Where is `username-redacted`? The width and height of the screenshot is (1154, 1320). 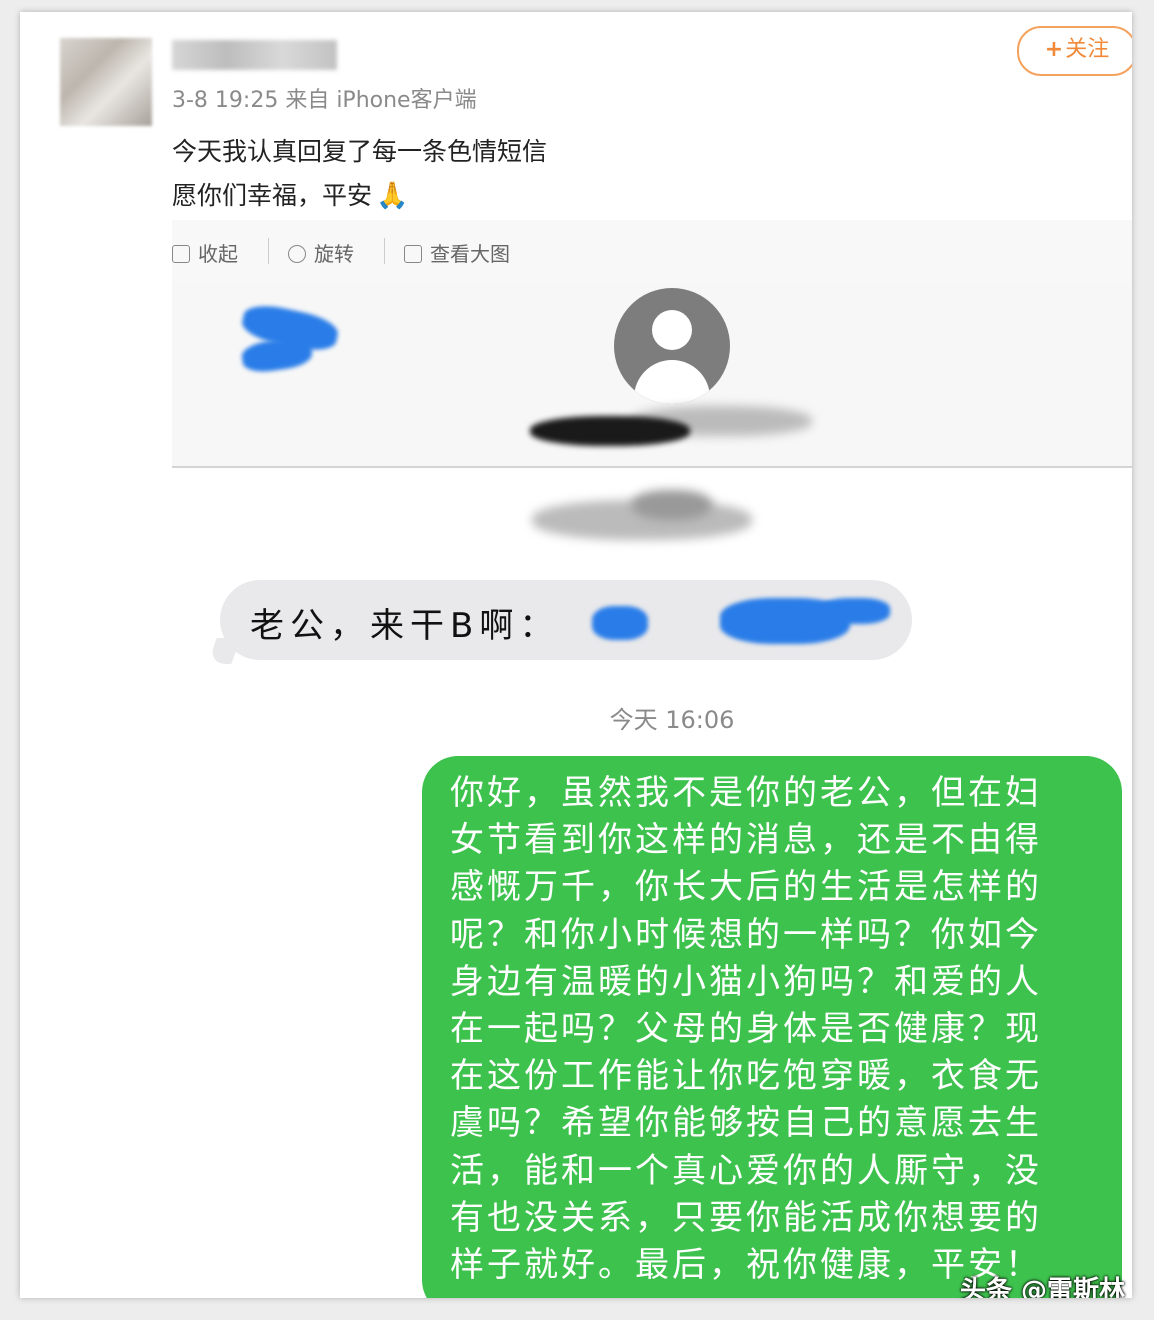
username-redacted is located at coordinates (254, 55).